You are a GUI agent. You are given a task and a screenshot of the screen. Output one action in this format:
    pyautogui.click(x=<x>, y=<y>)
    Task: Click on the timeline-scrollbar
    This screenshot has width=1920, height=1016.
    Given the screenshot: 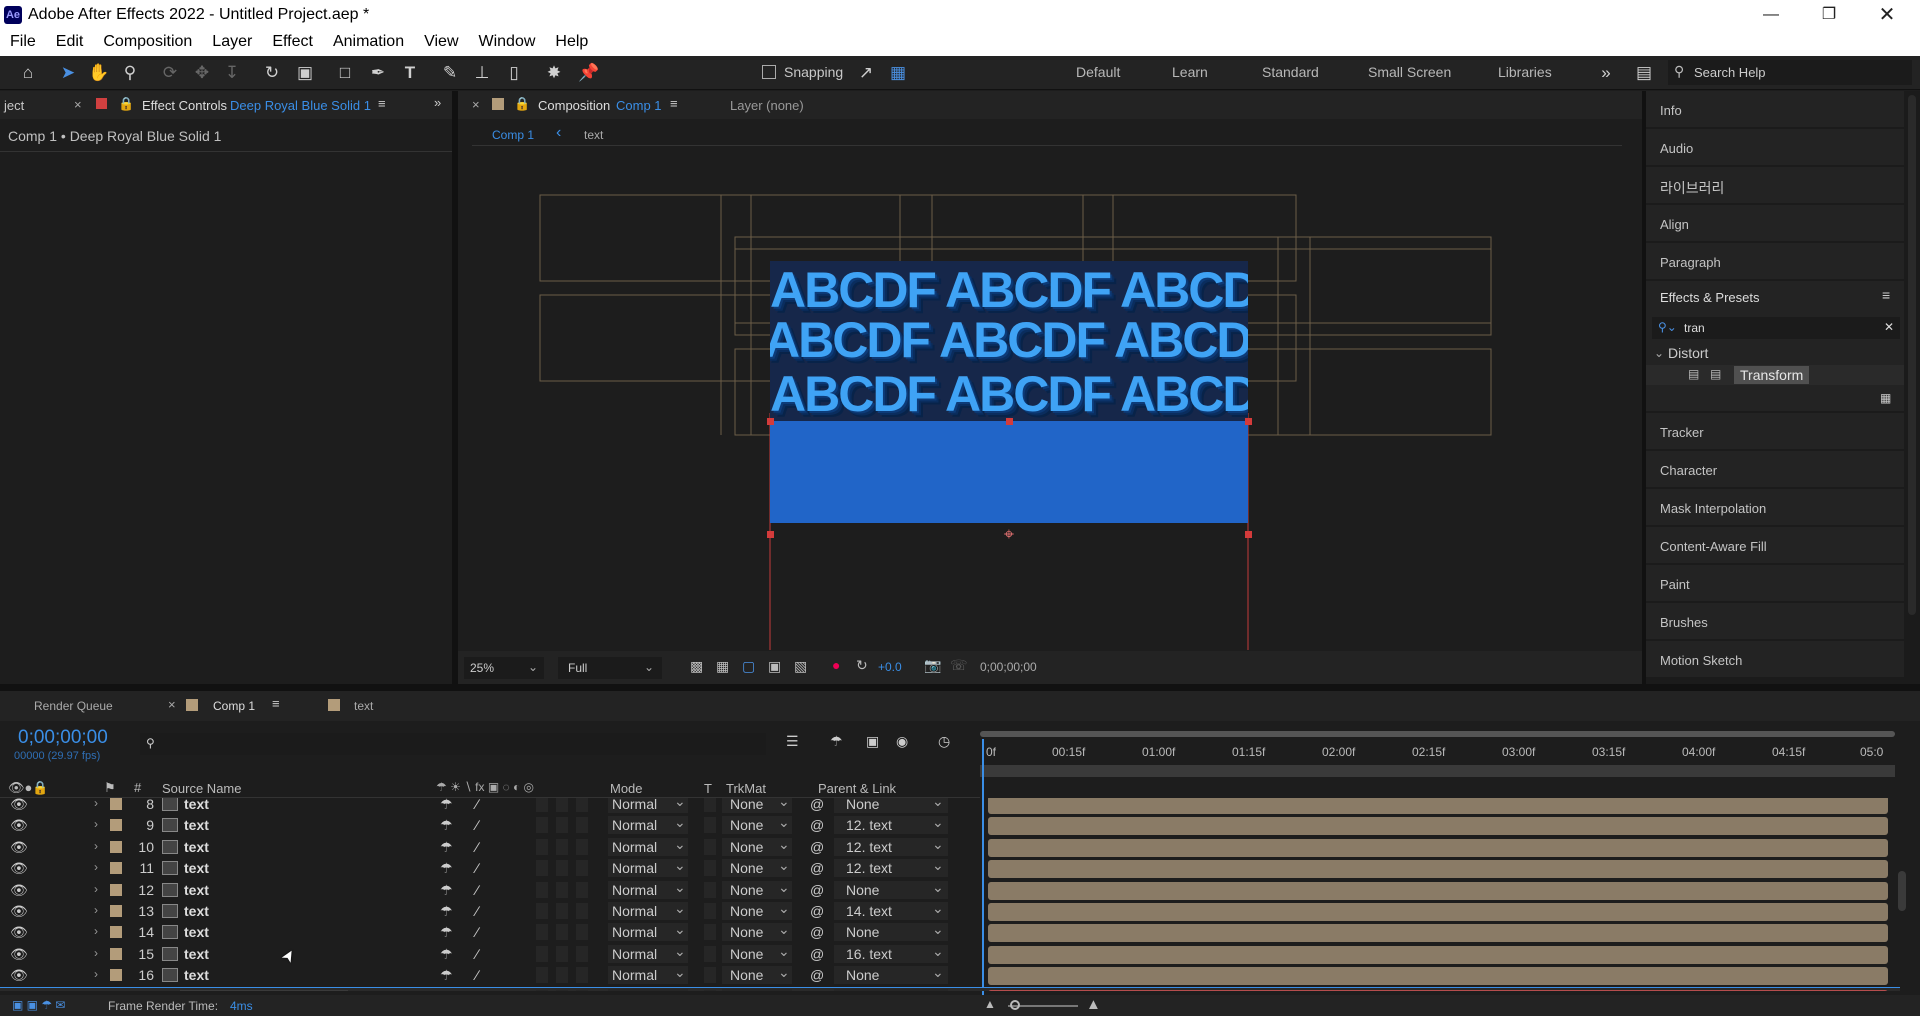 What is the action you would take?
    pyautogui.click(x=1903, y=889)
    